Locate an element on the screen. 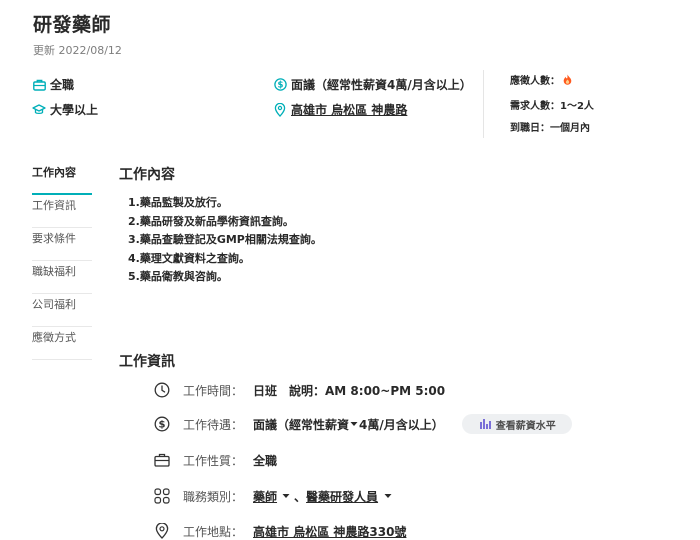 The image size is (700, 540). salary-text: 面議（經常性薪資4萬/月含以上） is located at coordinates (381, 85).